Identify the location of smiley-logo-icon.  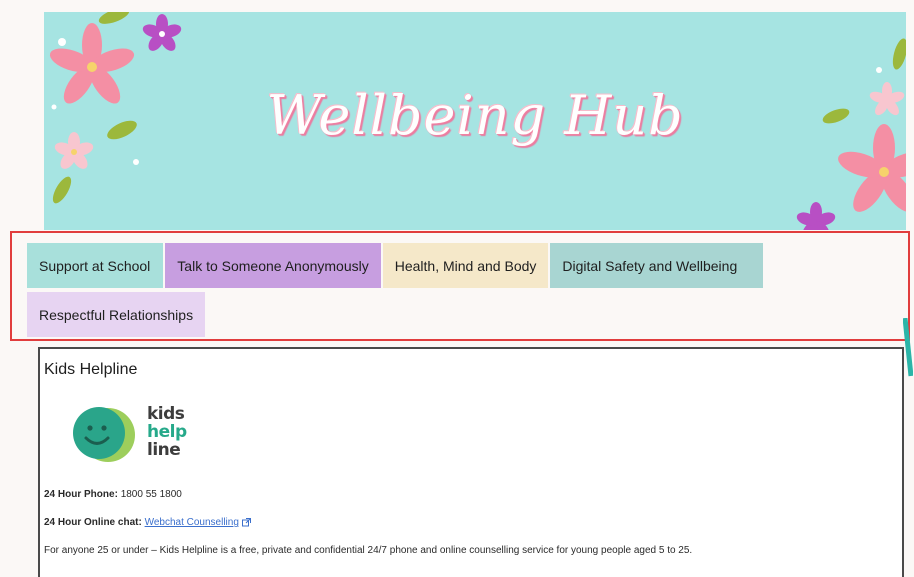
(104, 434).